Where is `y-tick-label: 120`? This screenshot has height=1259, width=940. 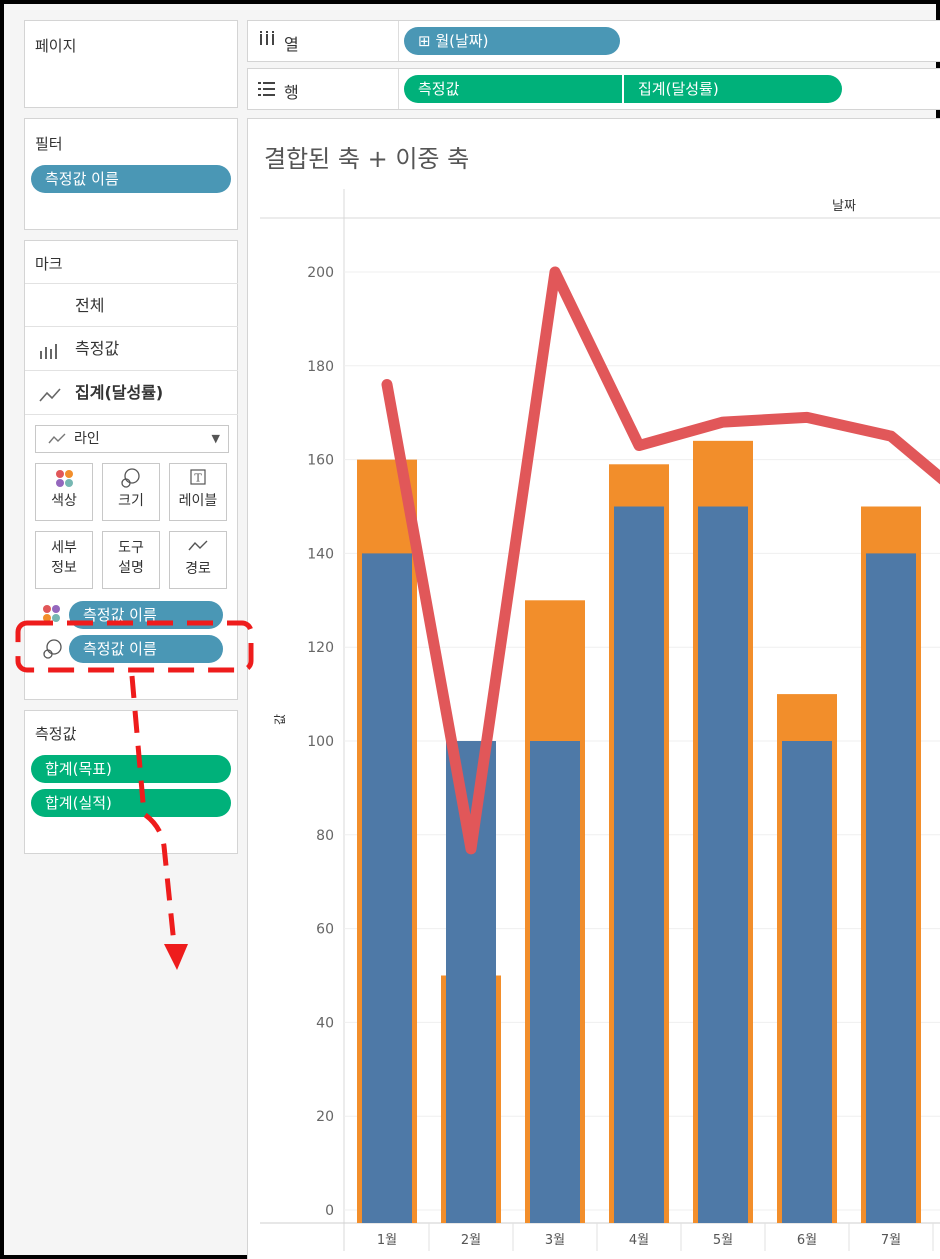 y-tick-label: 120 is located at coordinates (320, 648).